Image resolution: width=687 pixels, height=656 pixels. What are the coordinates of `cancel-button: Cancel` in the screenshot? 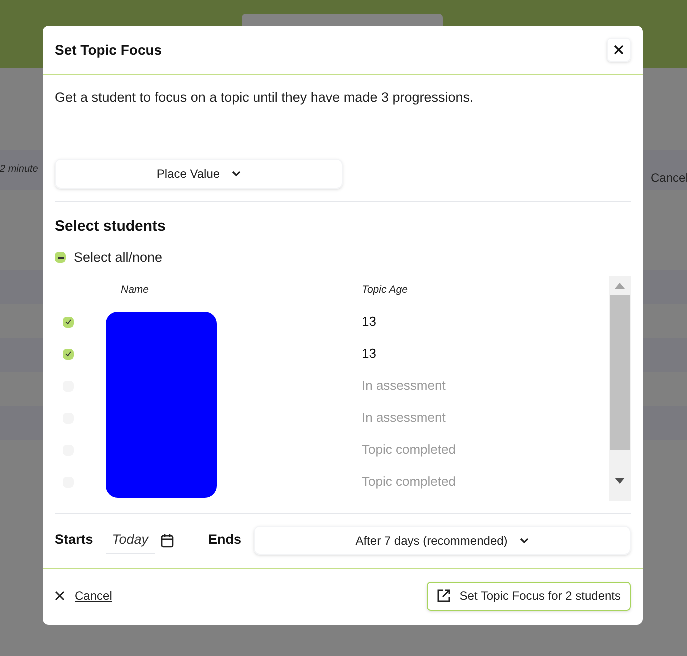 It's located at (83, 596).